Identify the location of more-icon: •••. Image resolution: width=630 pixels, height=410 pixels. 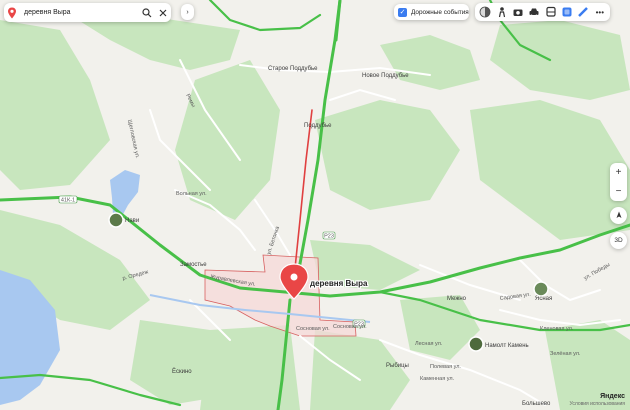
(599, 12).